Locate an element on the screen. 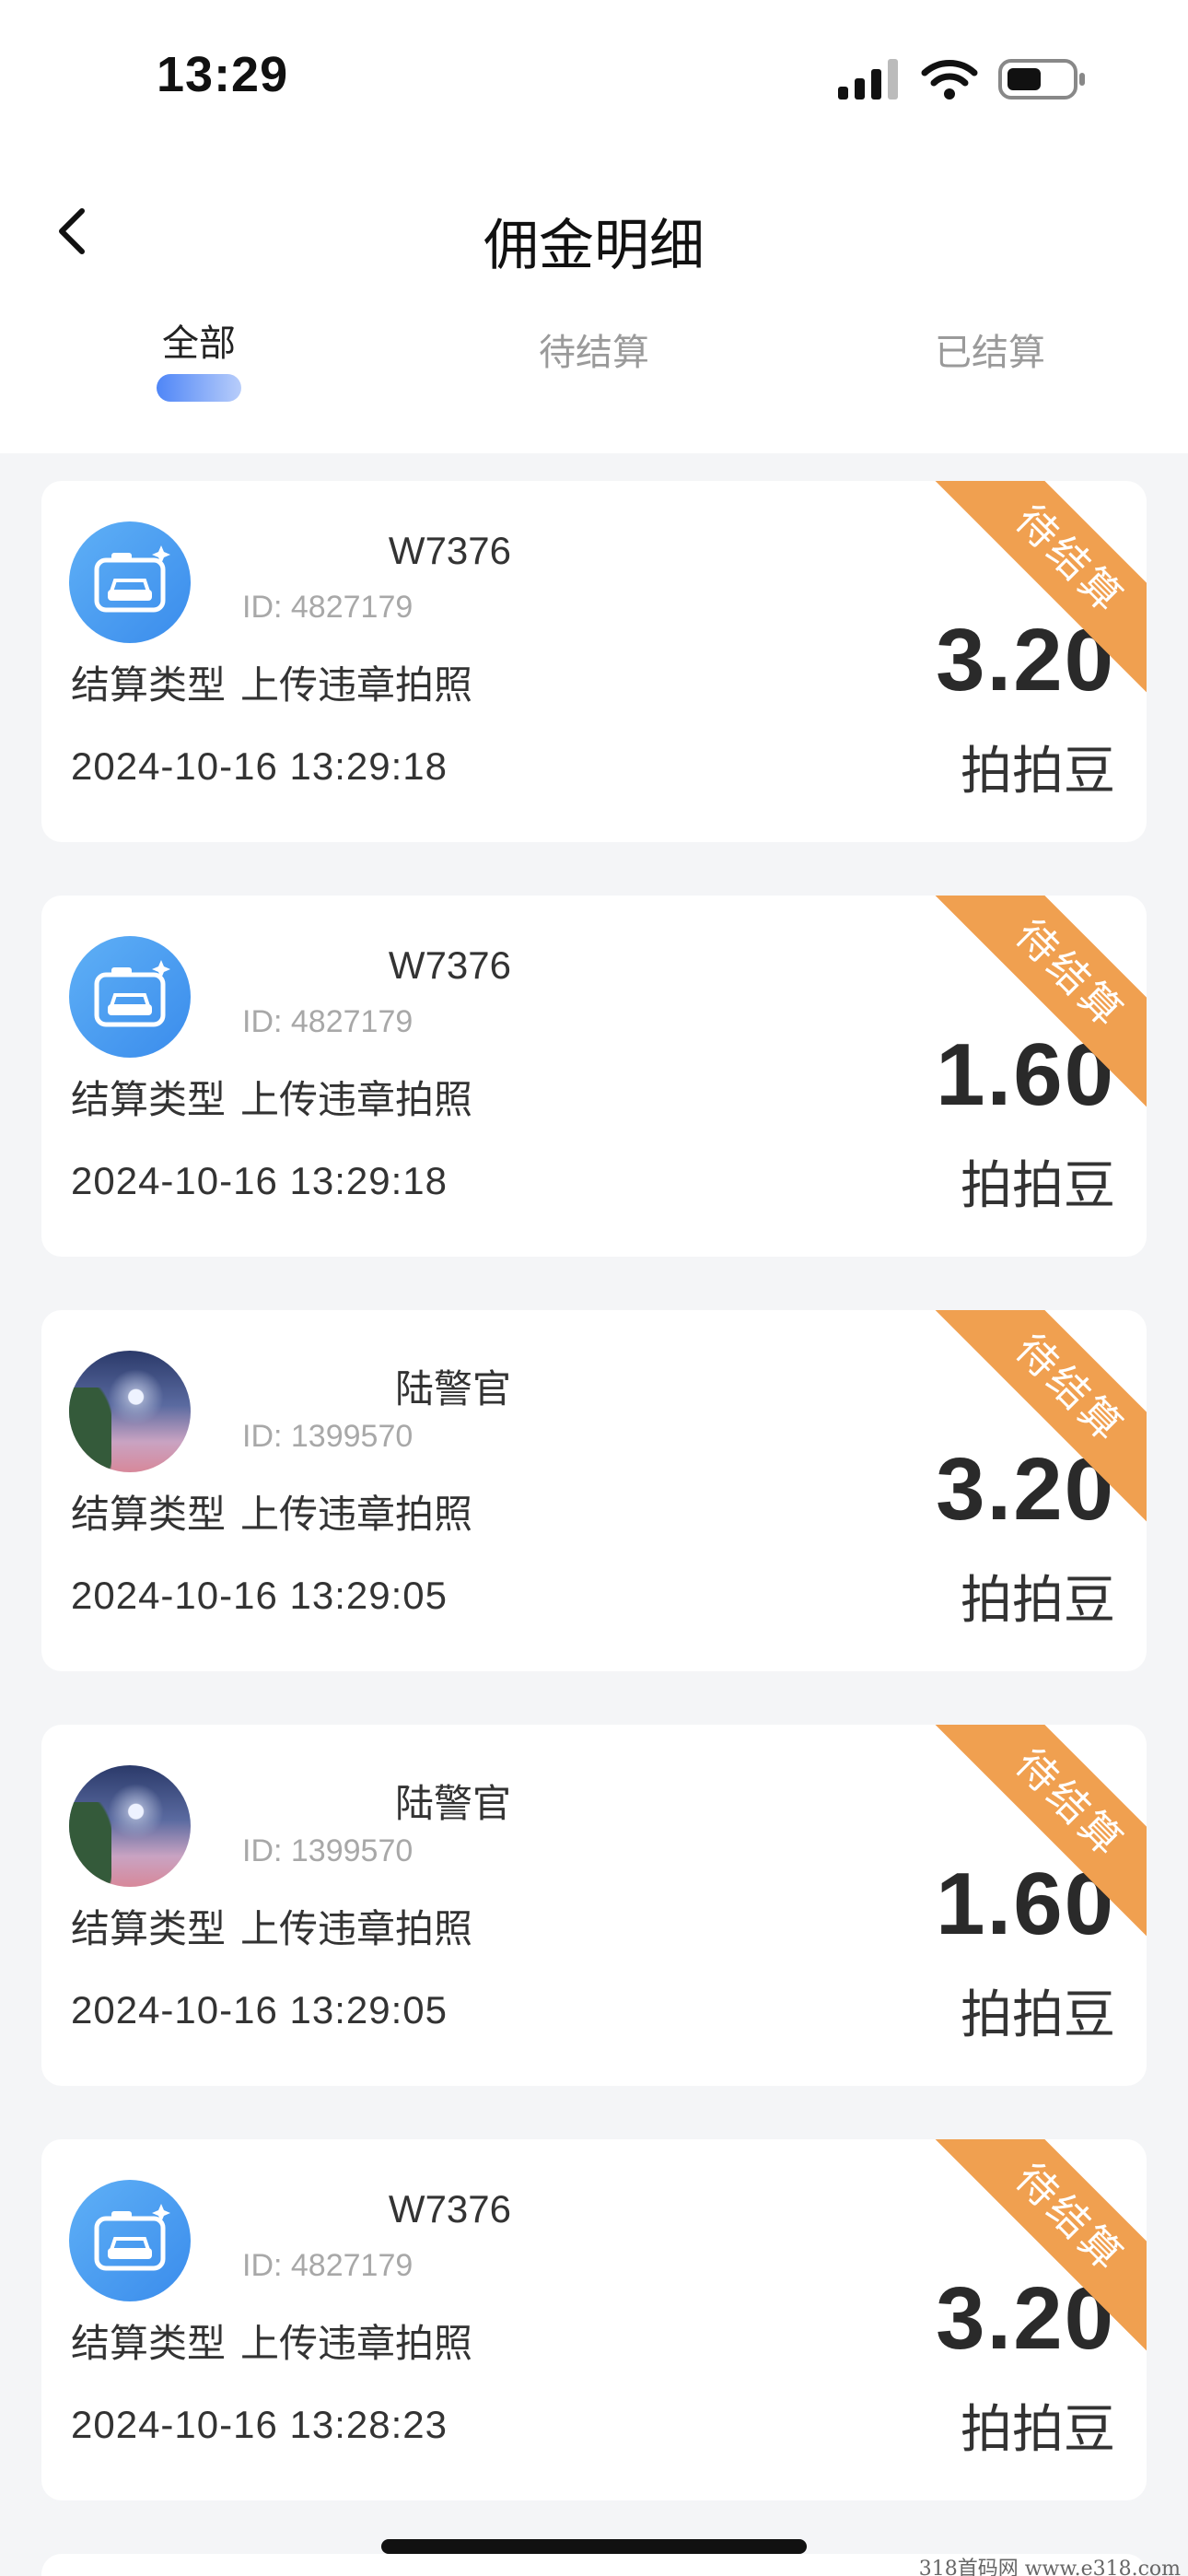 This screenshot has width=1188, height=2576. tab-settled: 已结算 is located at coordinates (990, 349).